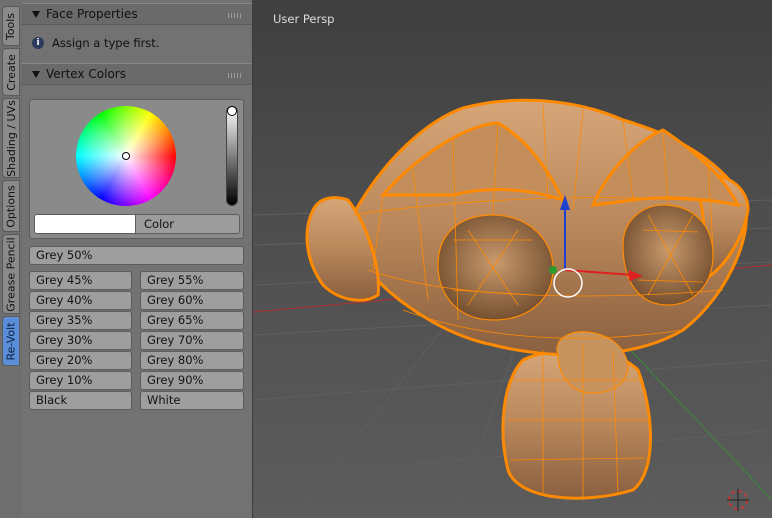  I want to click on value-slider-knob, so click(232, 111).